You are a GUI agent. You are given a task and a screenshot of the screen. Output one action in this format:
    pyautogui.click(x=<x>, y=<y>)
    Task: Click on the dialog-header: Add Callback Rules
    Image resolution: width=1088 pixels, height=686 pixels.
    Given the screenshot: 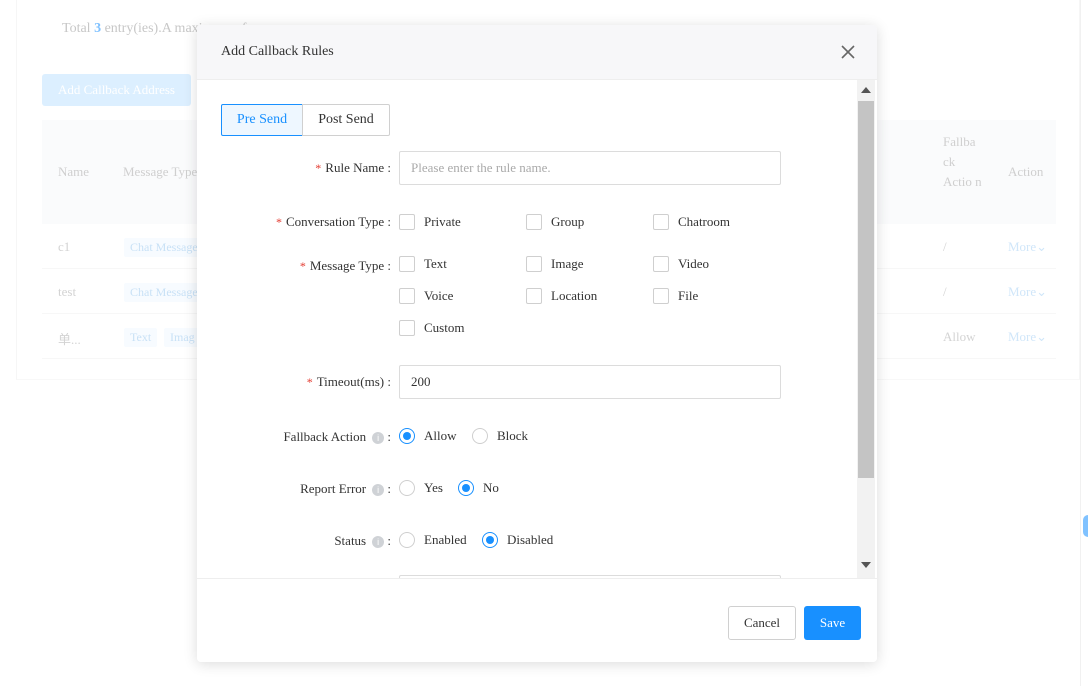 What is the action you would take?
    pyautogui.click(x=537, y=52)
    